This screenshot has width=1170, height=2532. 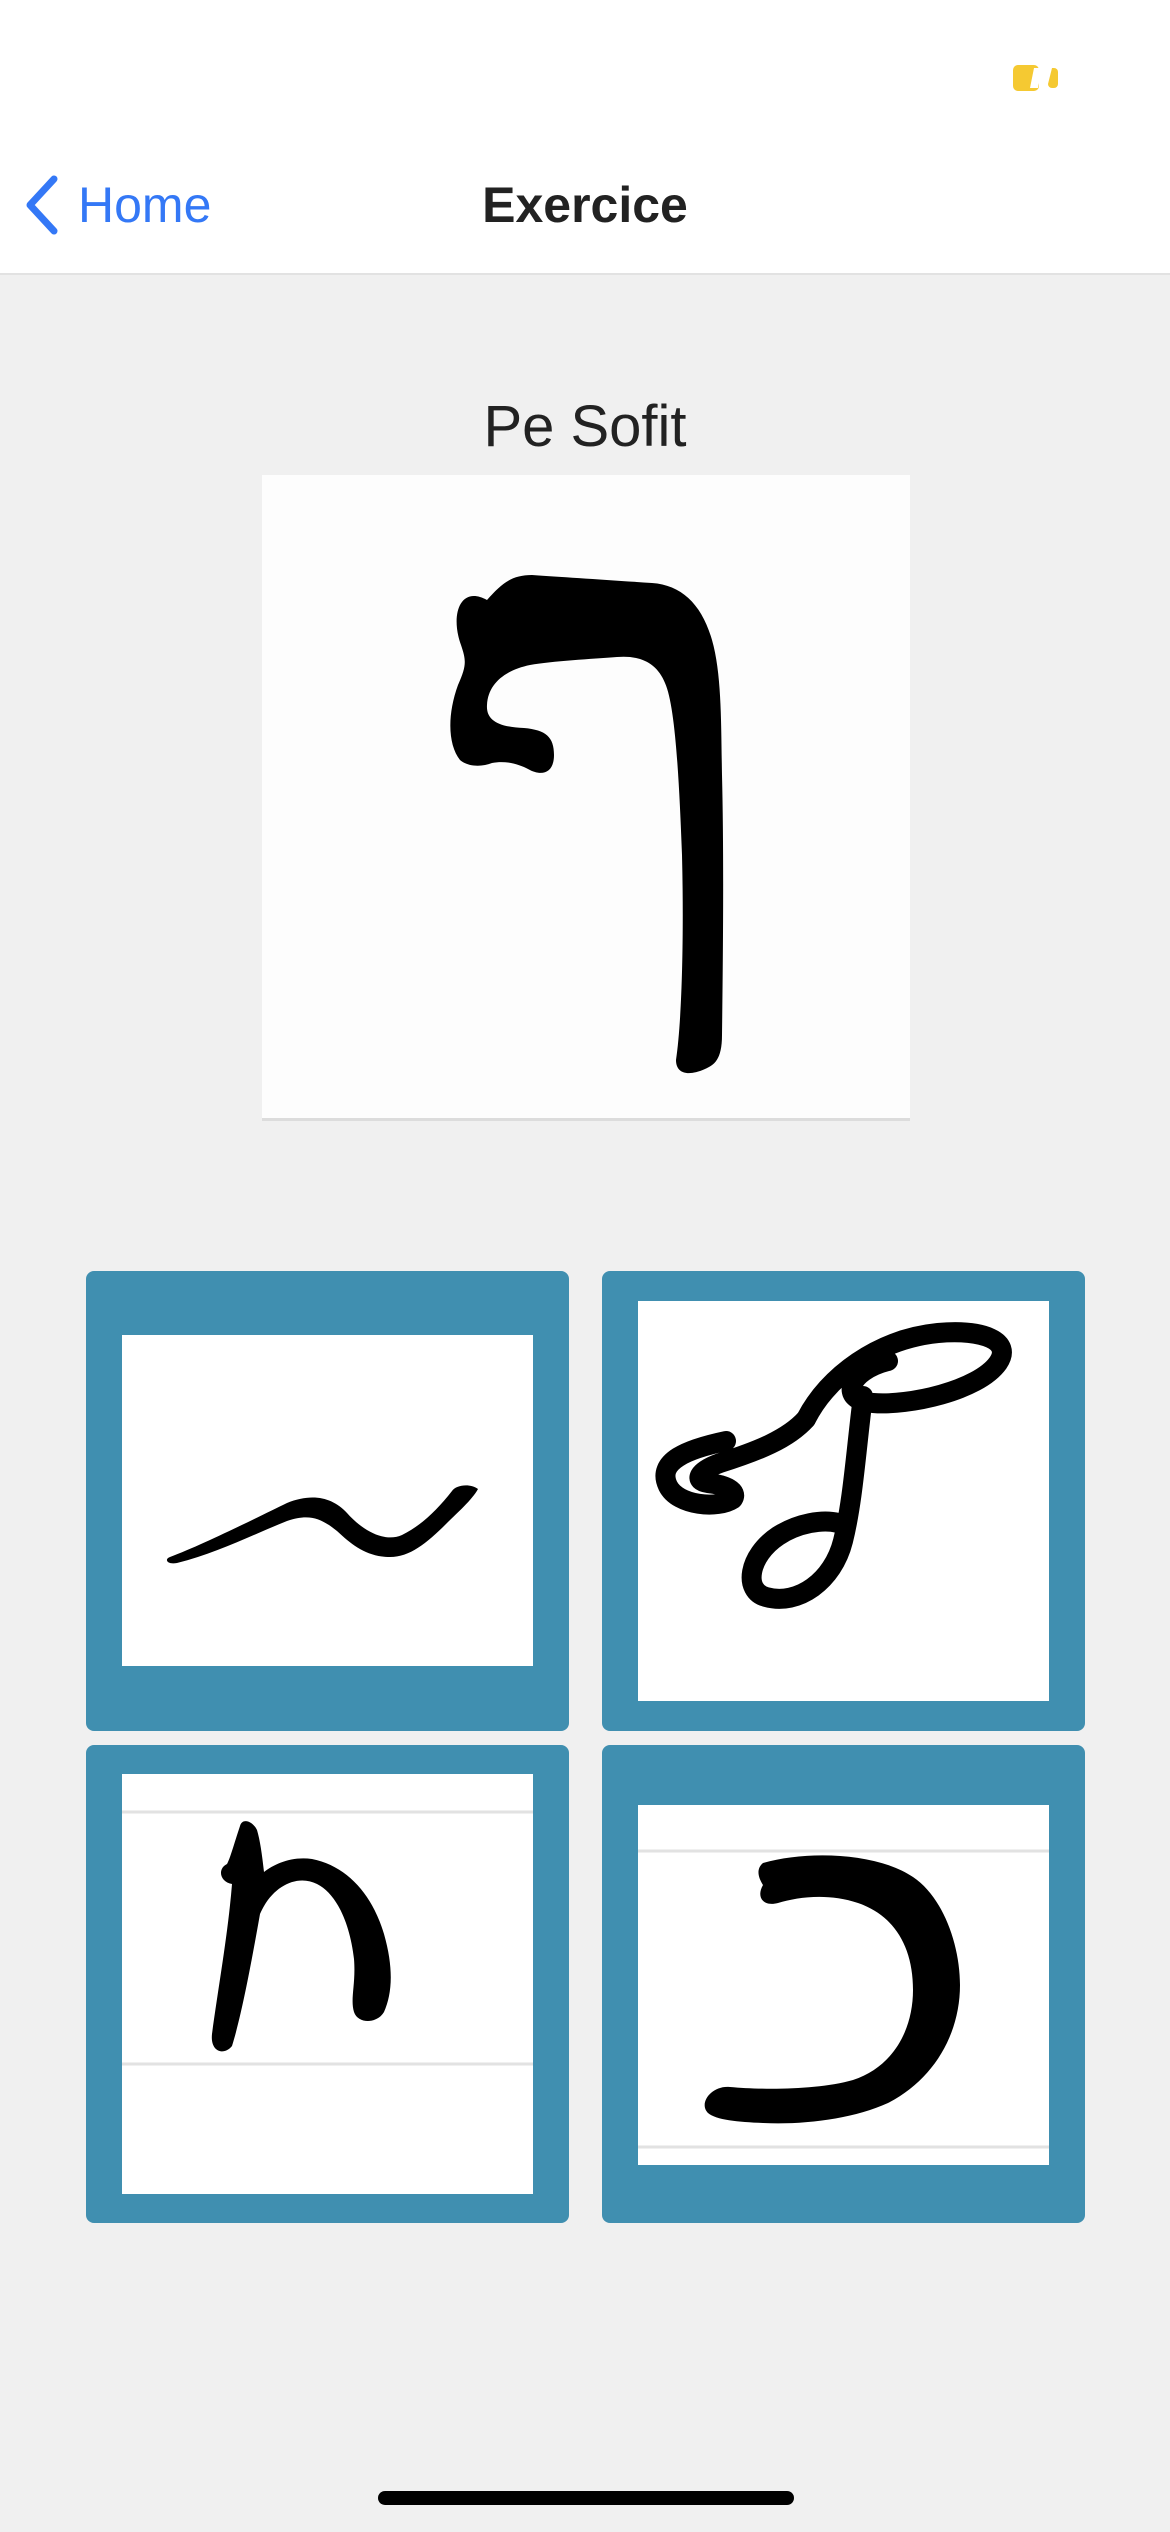 What do you see at coordinates (833, 1465) in the screenshot?
I see `lamed-script-handwritten-glyph` at bounding box center [833, 1465].